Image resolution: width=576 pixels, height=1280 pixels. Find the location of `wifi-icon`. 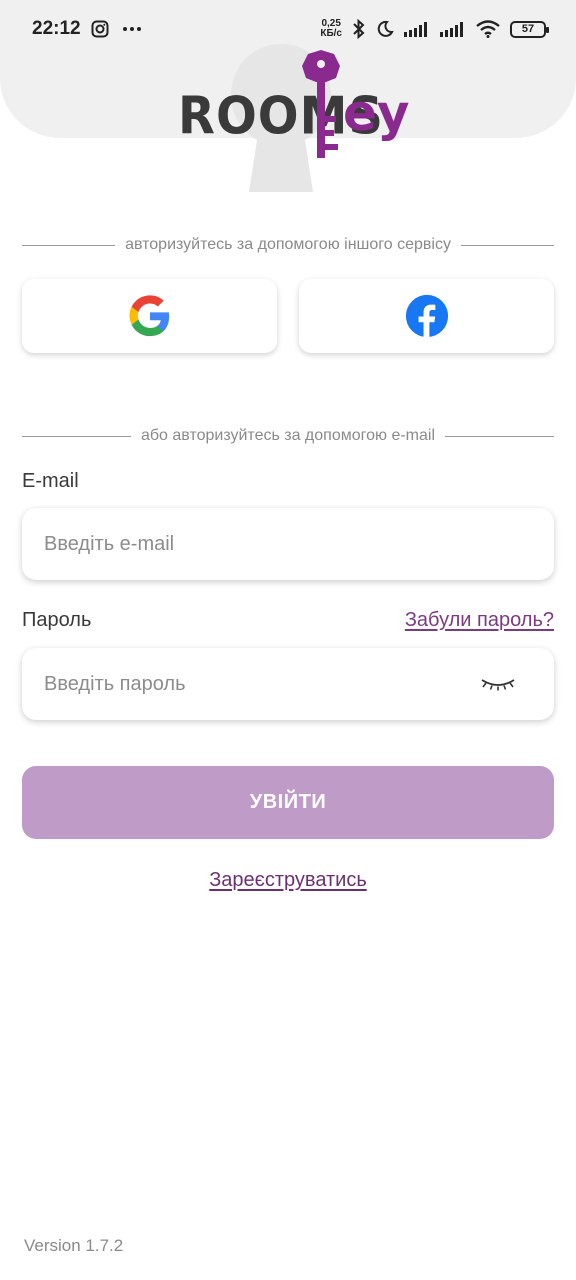

wifi-icon is located at coordinates (488, 29).